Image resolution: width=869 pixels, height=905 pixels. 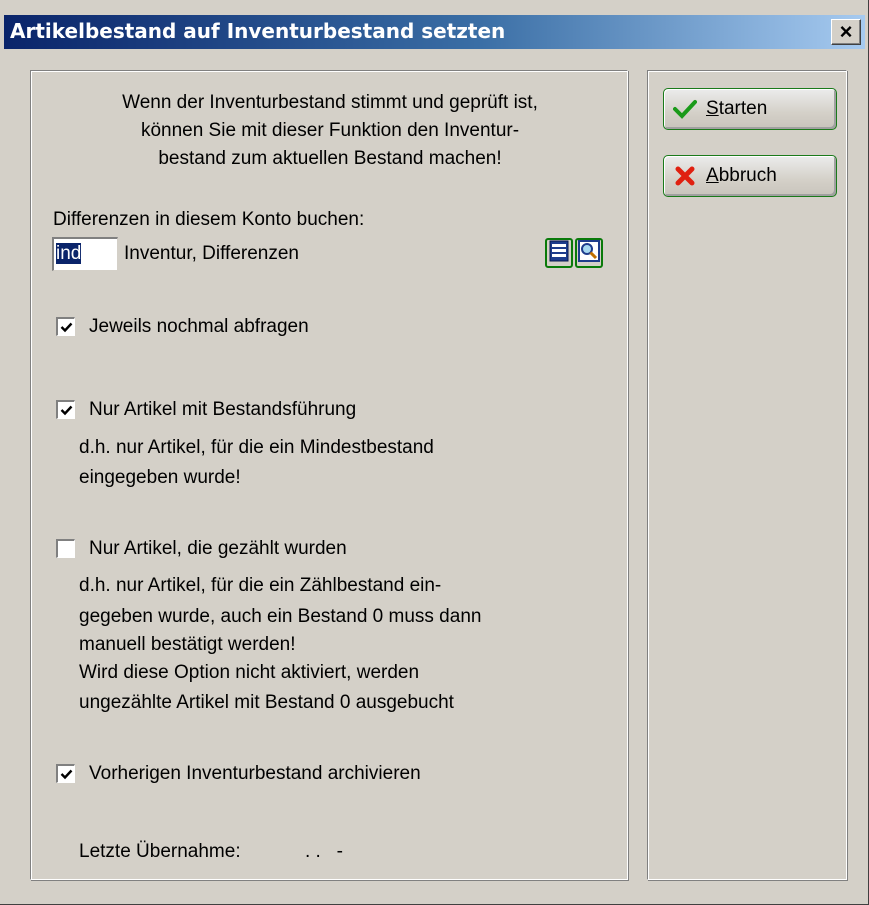 What do you see at coordinates (324, 851) in the screenshot?
I see `letzte-uebernahme-value: . . -` at bounding box center [324, 851].